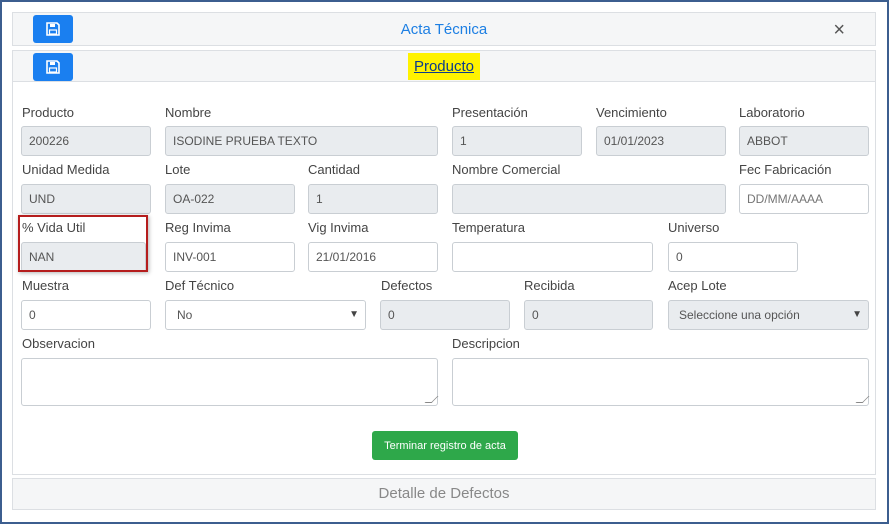 The height and width of the screenshot is (528, 893). I want to click on finish-record-button: Terminar registro de acta, so click(445, 445).